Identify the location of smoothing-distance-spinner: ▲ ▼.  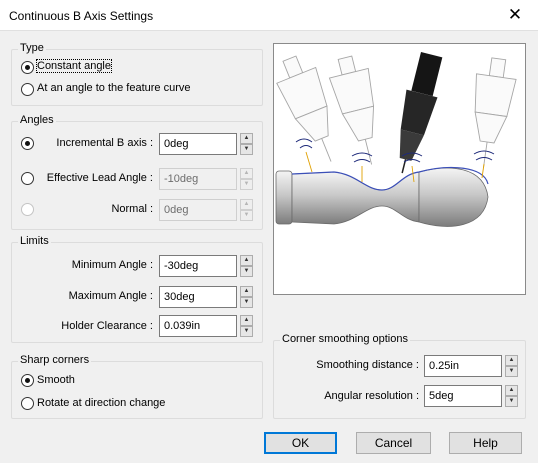
(511, 366).